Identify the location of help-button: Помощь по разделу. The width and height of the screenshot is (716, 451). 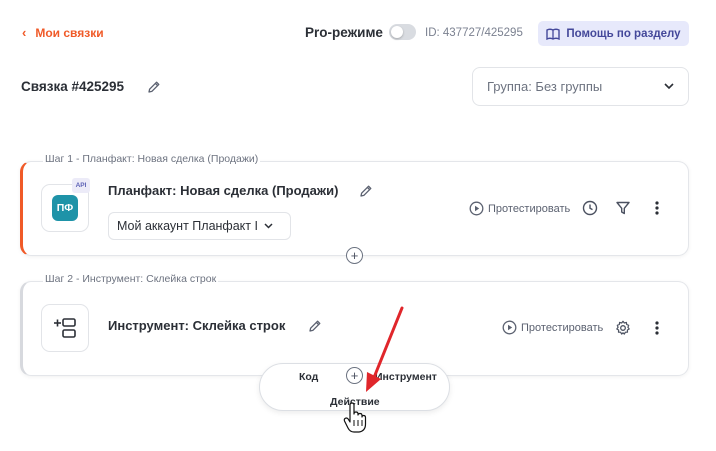
(613, 33).